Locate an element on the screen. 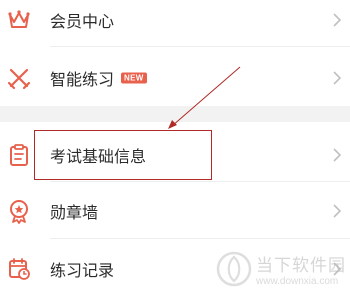  clipboard-icon is located at coordinates (19, 155).